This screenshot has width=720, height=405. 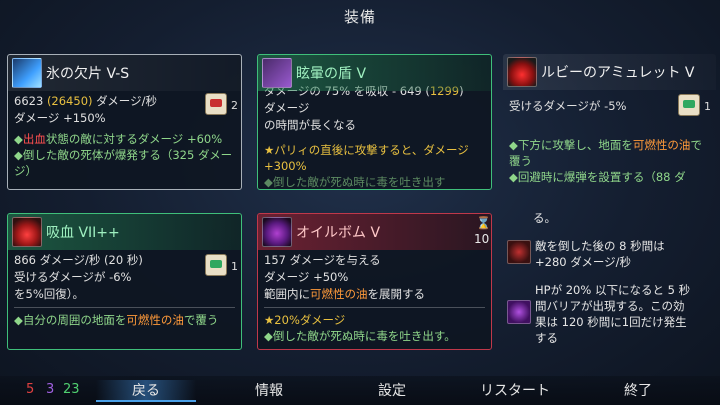 I want to click on card-header: 氷の欠片 V-S, so click(x=124, y=73).